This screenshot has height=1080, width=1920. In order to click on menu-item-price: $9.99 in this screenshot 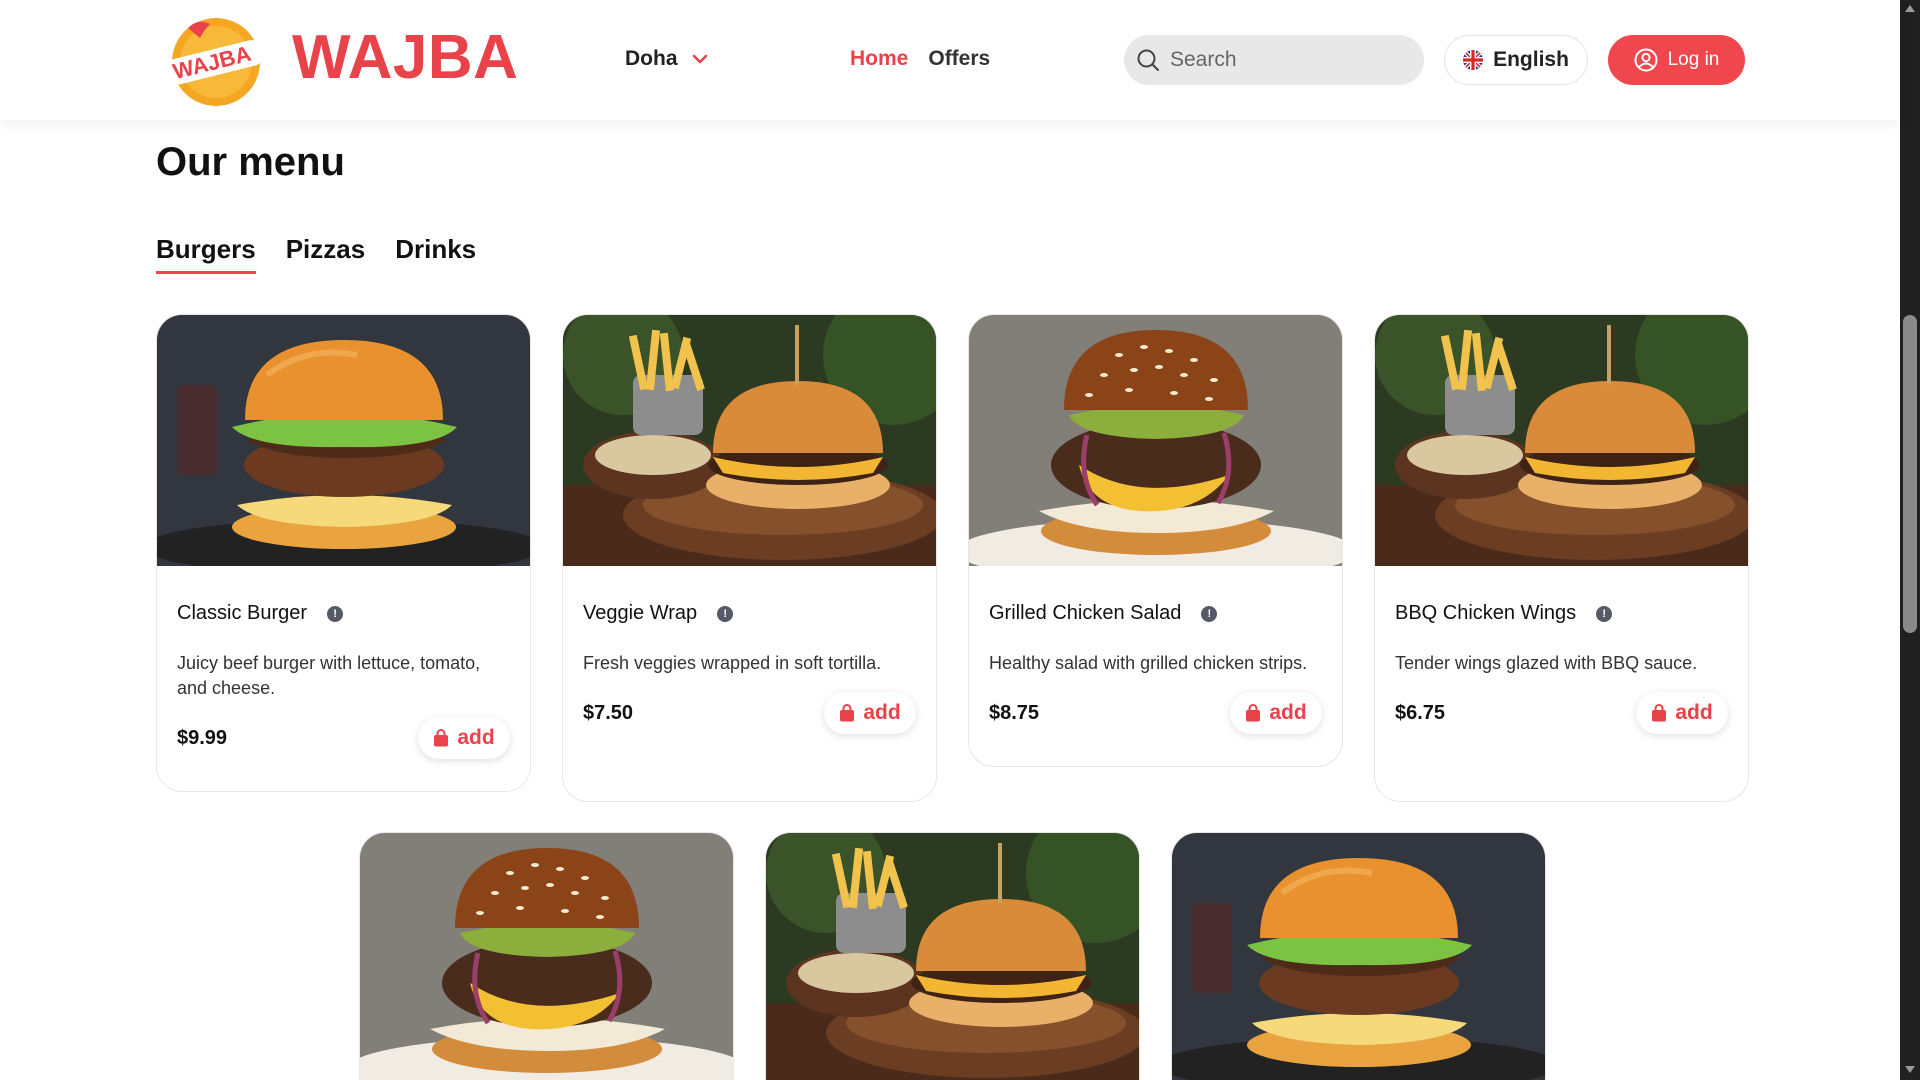, I will do `click(202, 737)`.